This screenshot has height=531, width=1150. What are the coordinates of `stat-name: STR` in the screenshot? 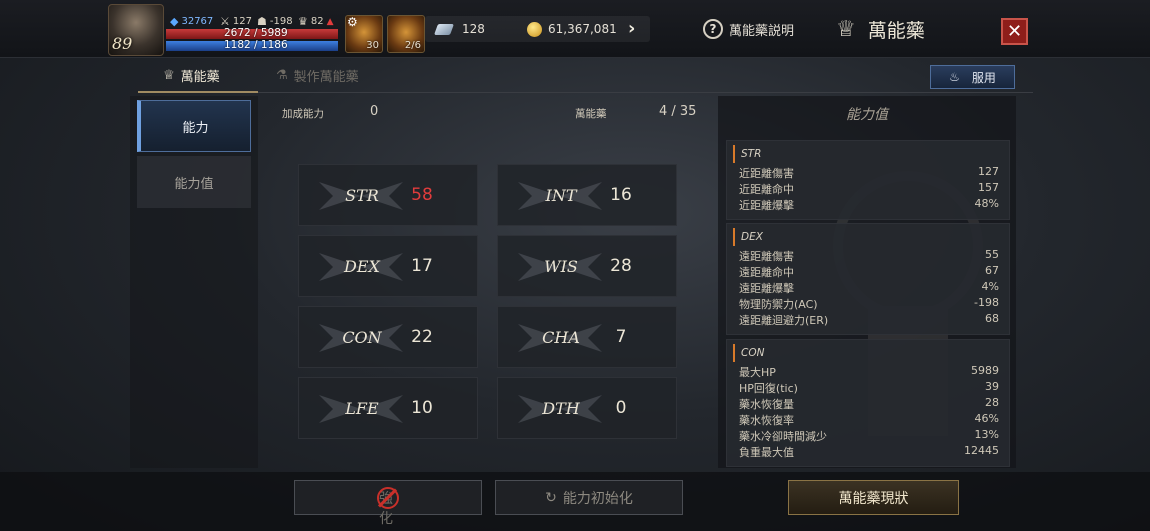 It's located at (362, 195).